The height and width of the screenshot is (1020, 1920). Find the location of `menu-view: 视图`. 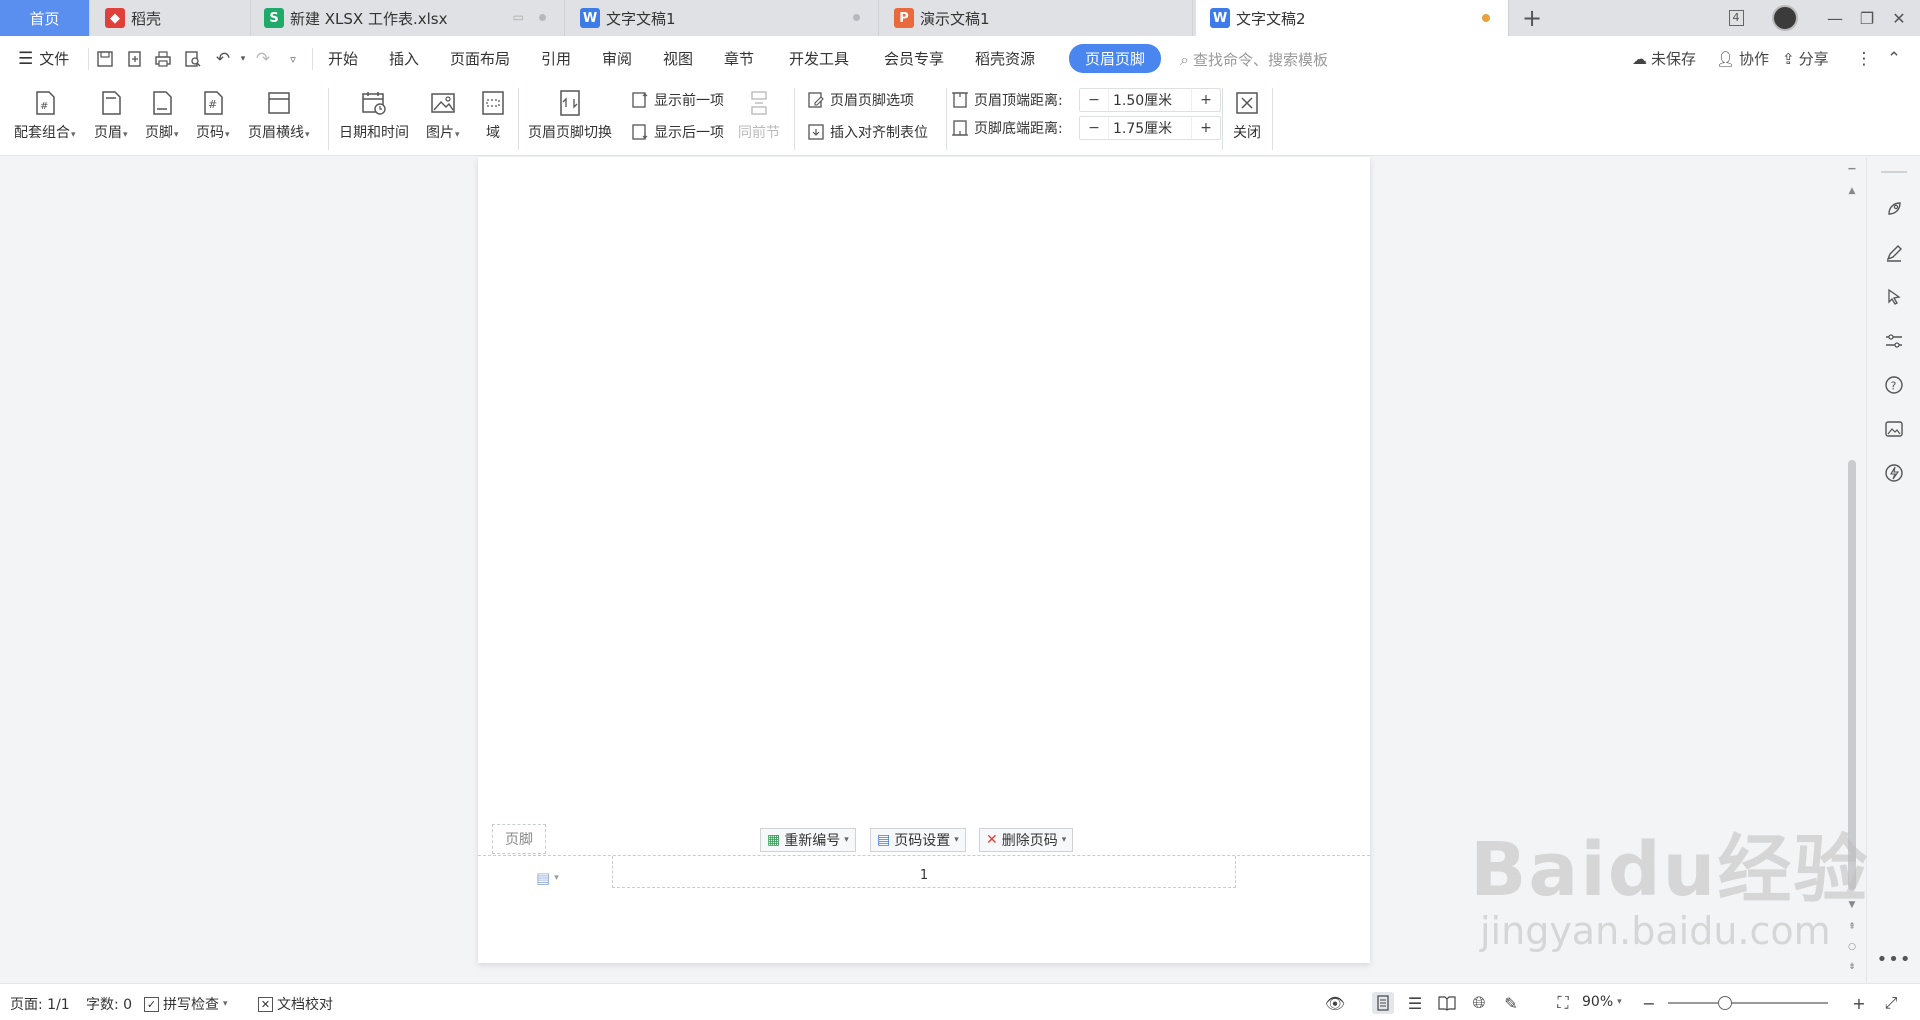

menu-view: 视图 is located at coordinates (678, 58).